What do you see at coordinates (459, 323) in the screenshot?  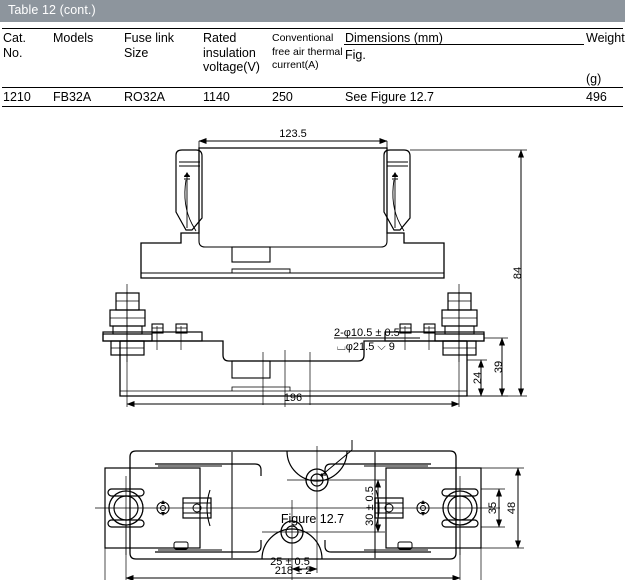 I see `right-terminal-bolt` at bounding box center [459, 323].